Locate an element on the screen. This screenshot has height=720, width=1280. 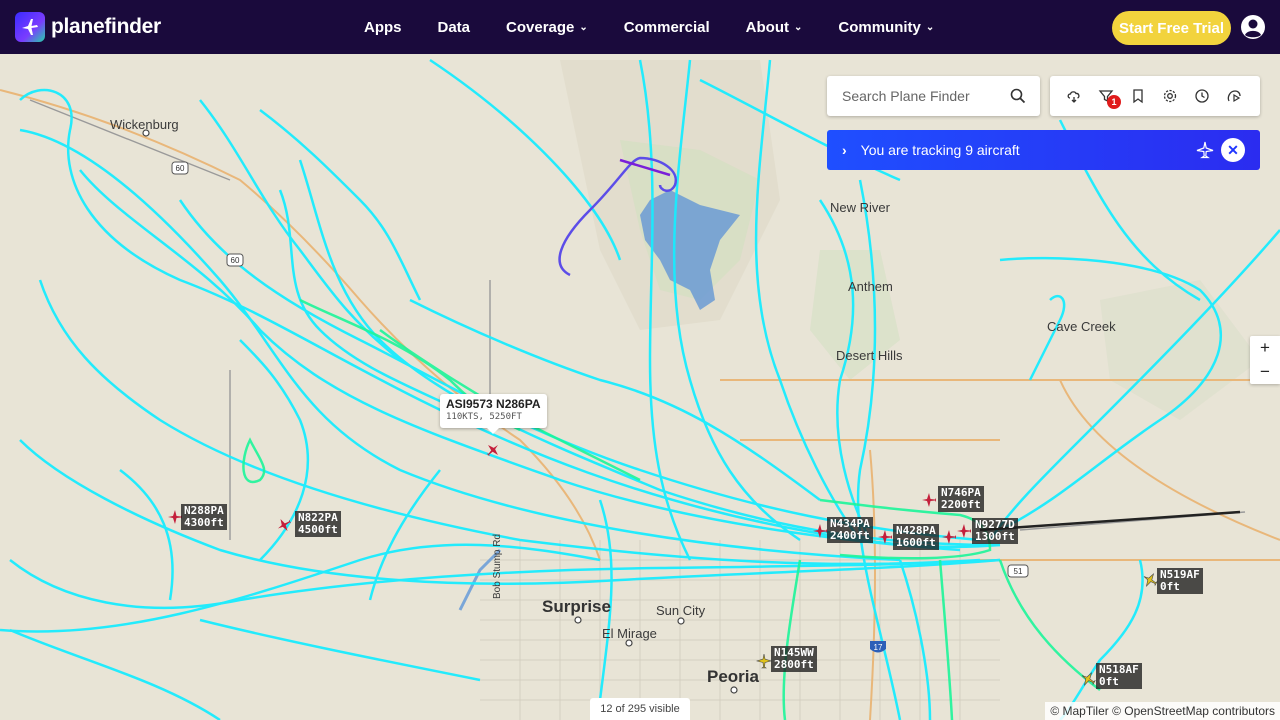
aircraft-tracking-icon is located at coordinates (1205, 150).